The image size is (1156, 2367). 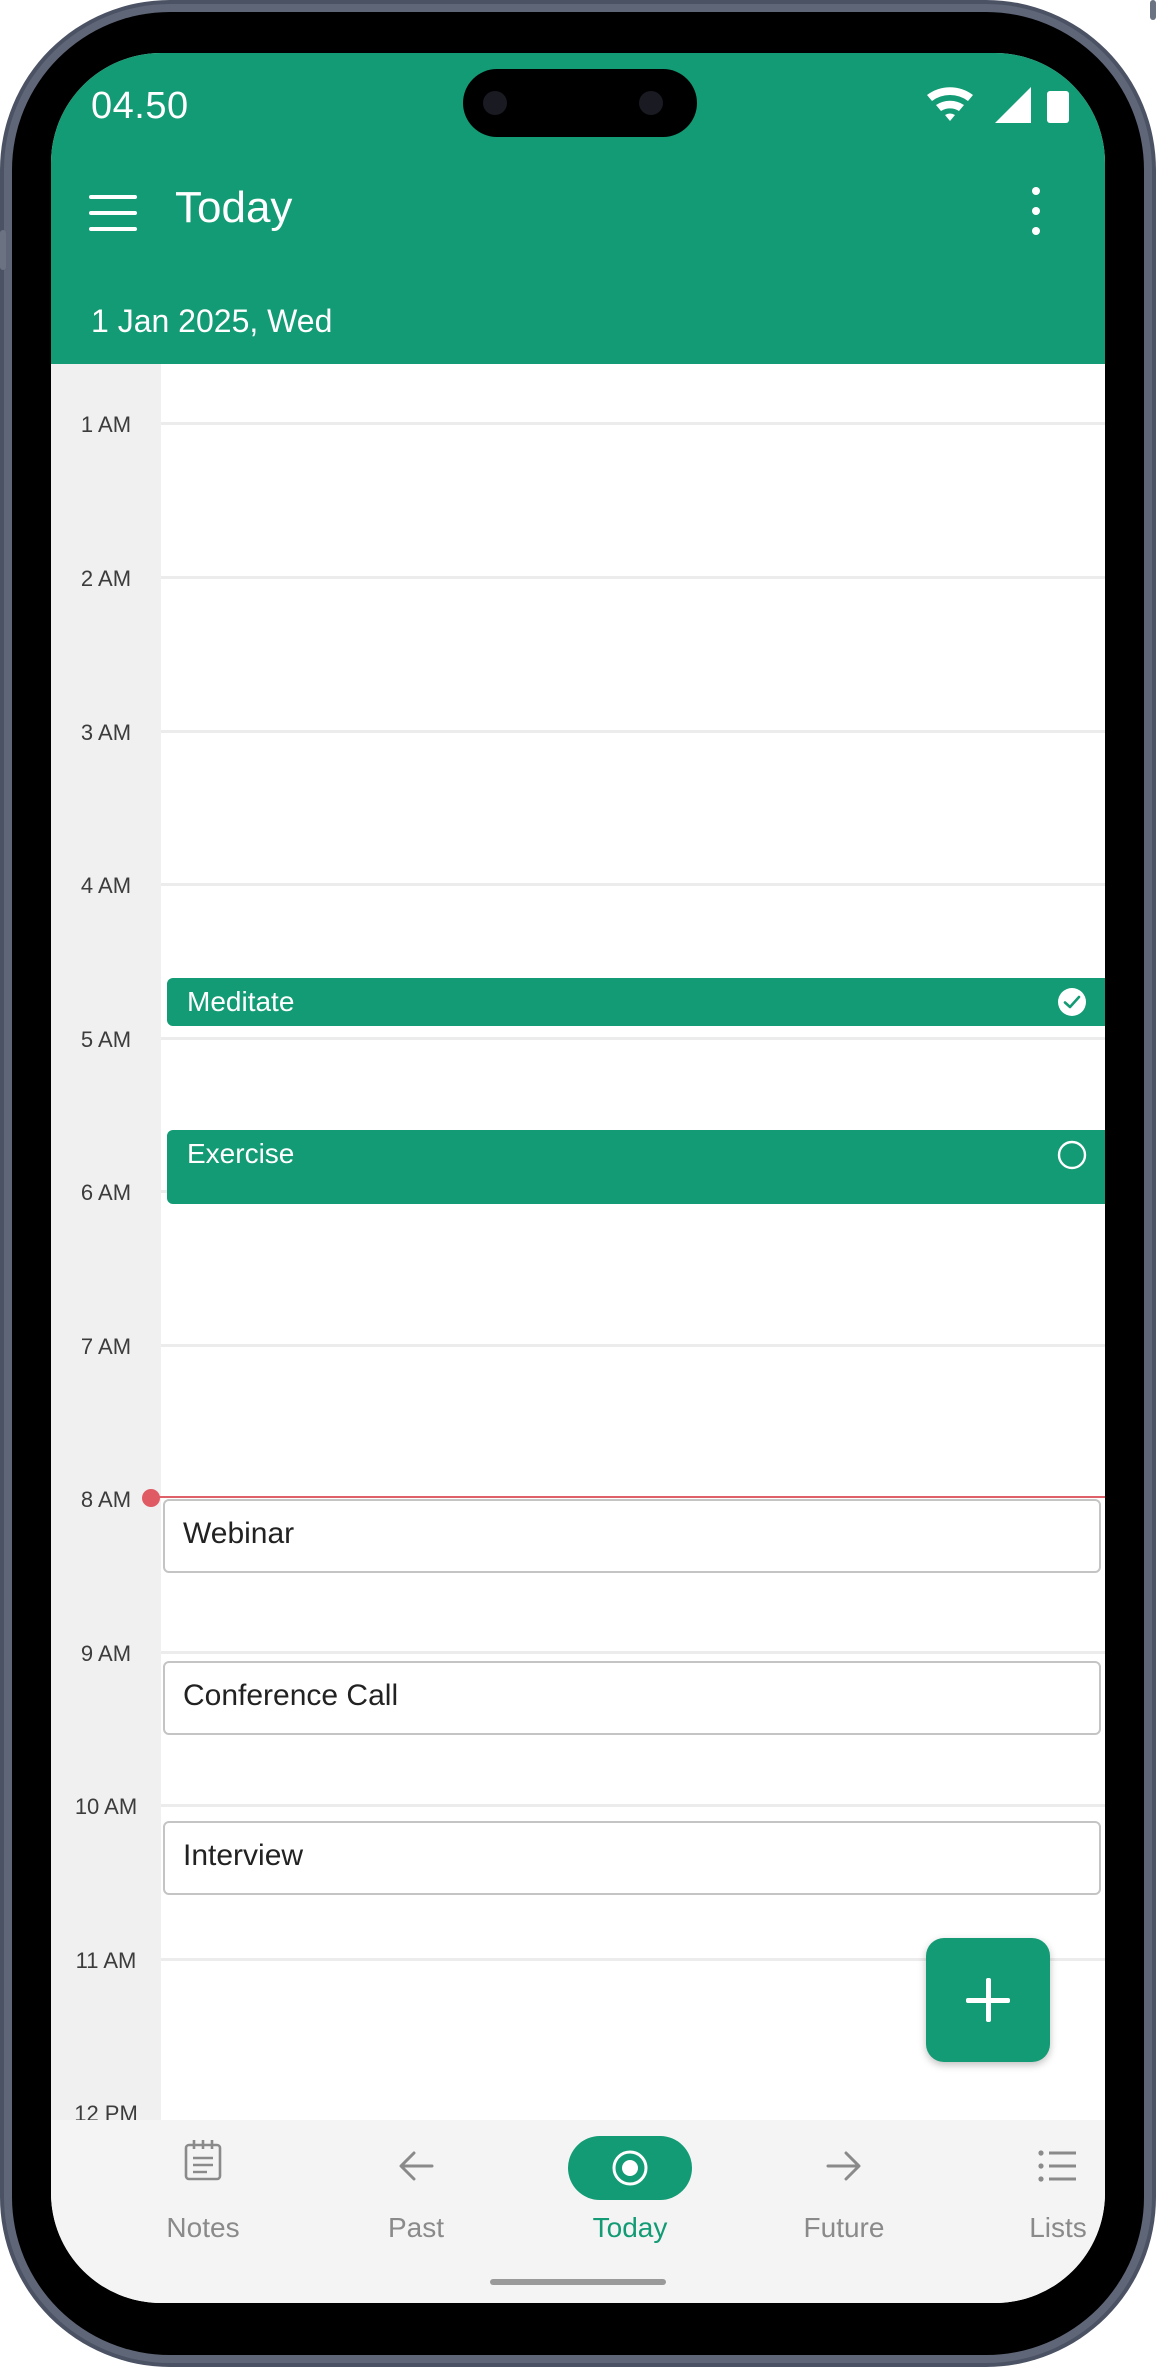 I want to click on status-time: 04.50, so click(x=140, y=106).